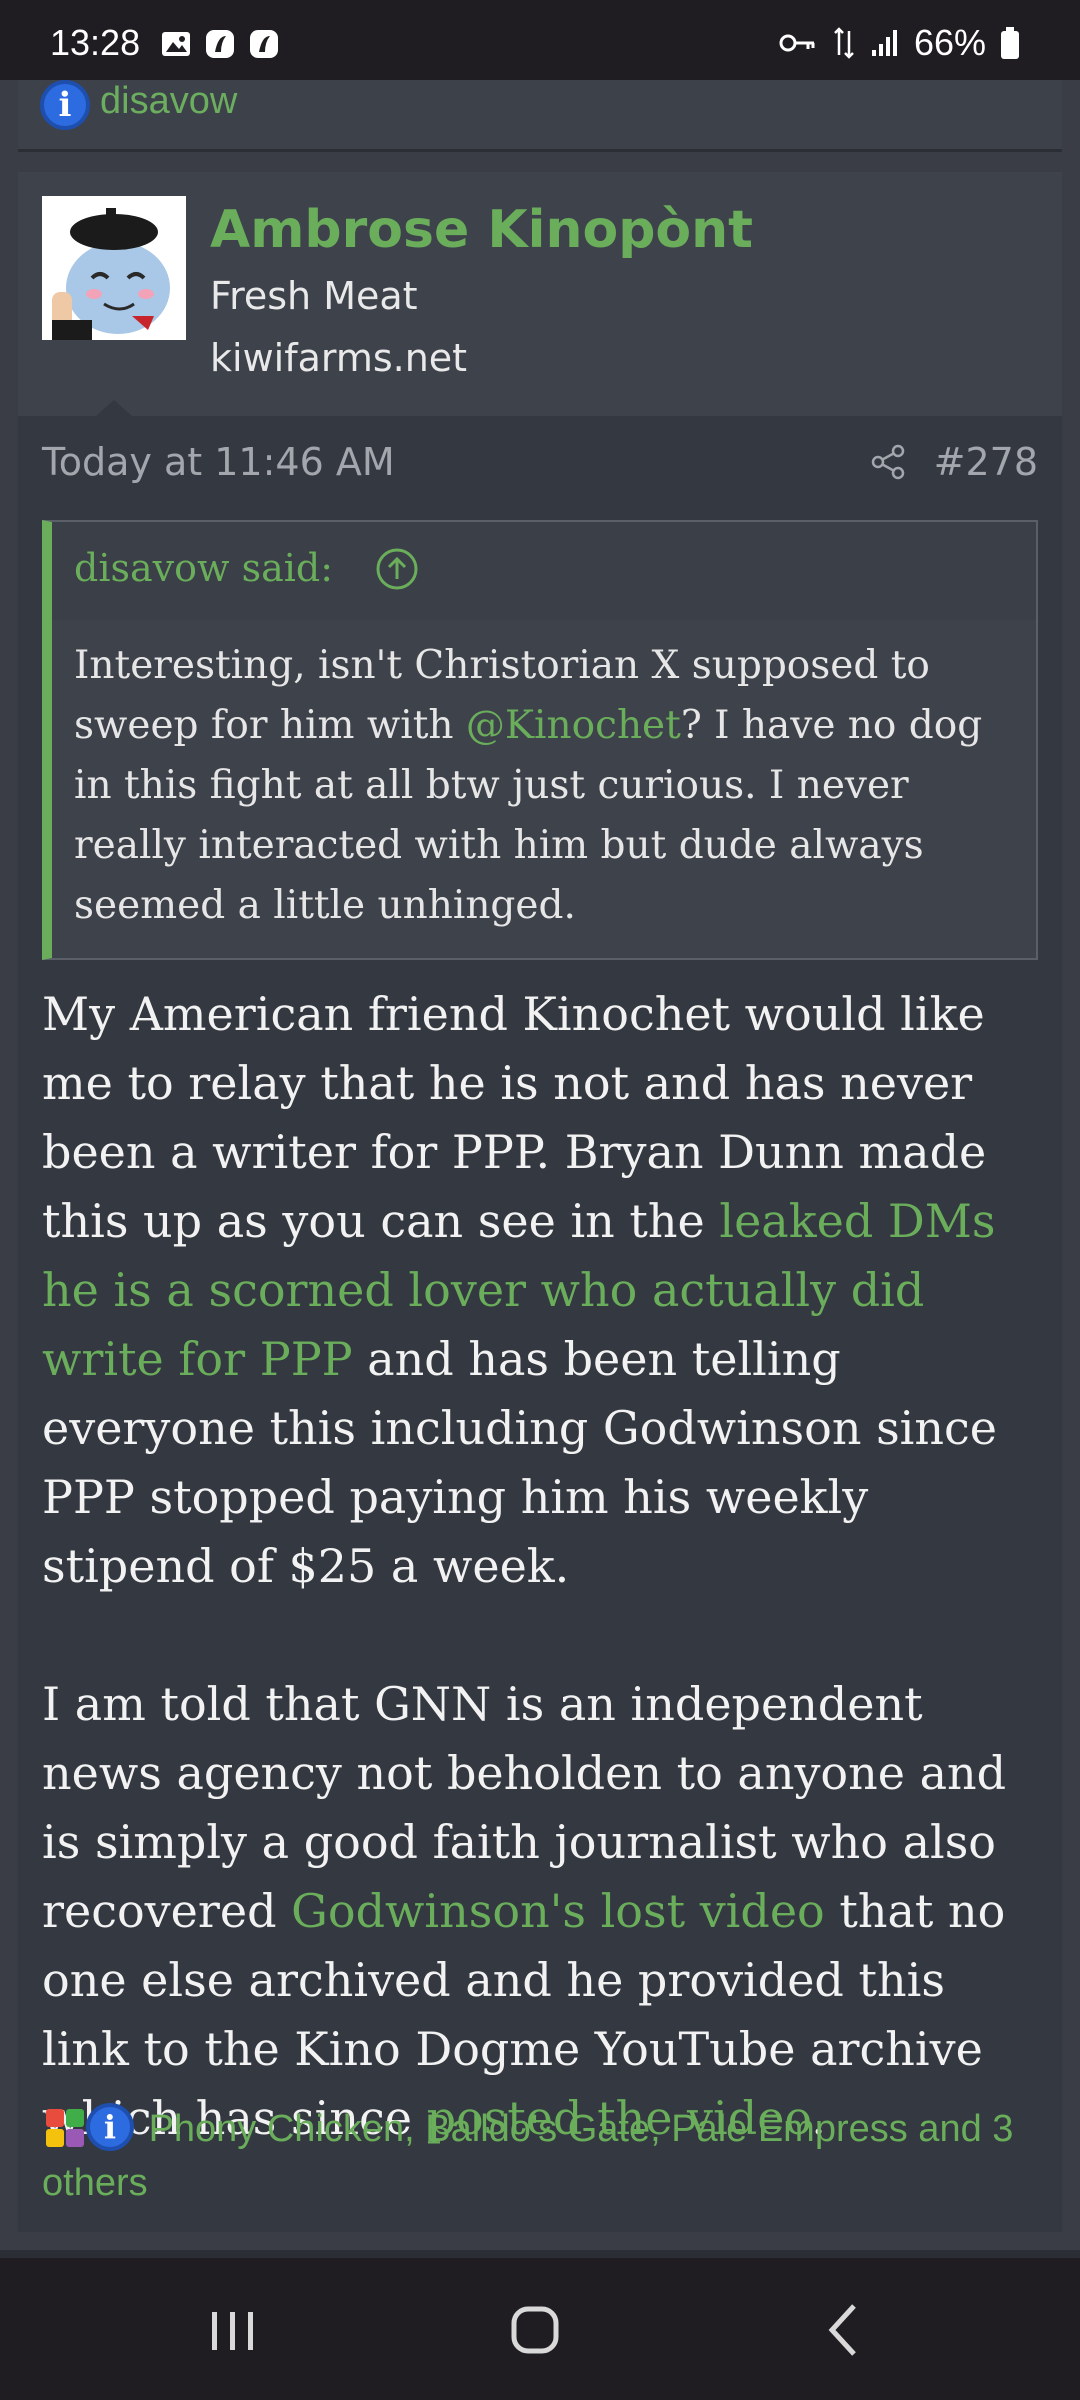  Describe the element at coordinates (233, 2330) in the screenshot. I see `recent-apps-icon` at that location.